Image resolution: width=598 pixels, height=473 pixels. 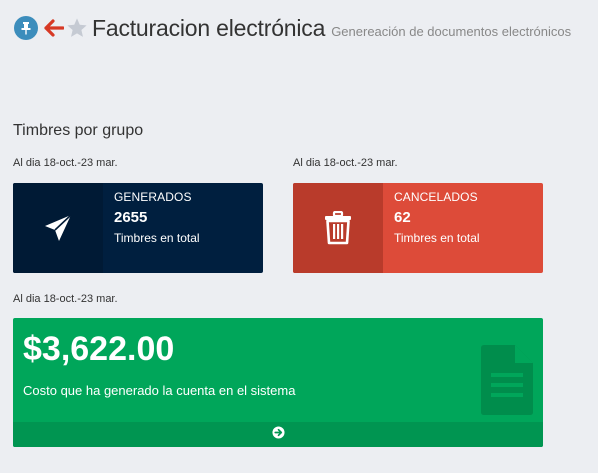 What do you see at coordinates (157, 238) in the screenshot?
I see `generados-text: Timbres en total` at bounding box center [157, 238].